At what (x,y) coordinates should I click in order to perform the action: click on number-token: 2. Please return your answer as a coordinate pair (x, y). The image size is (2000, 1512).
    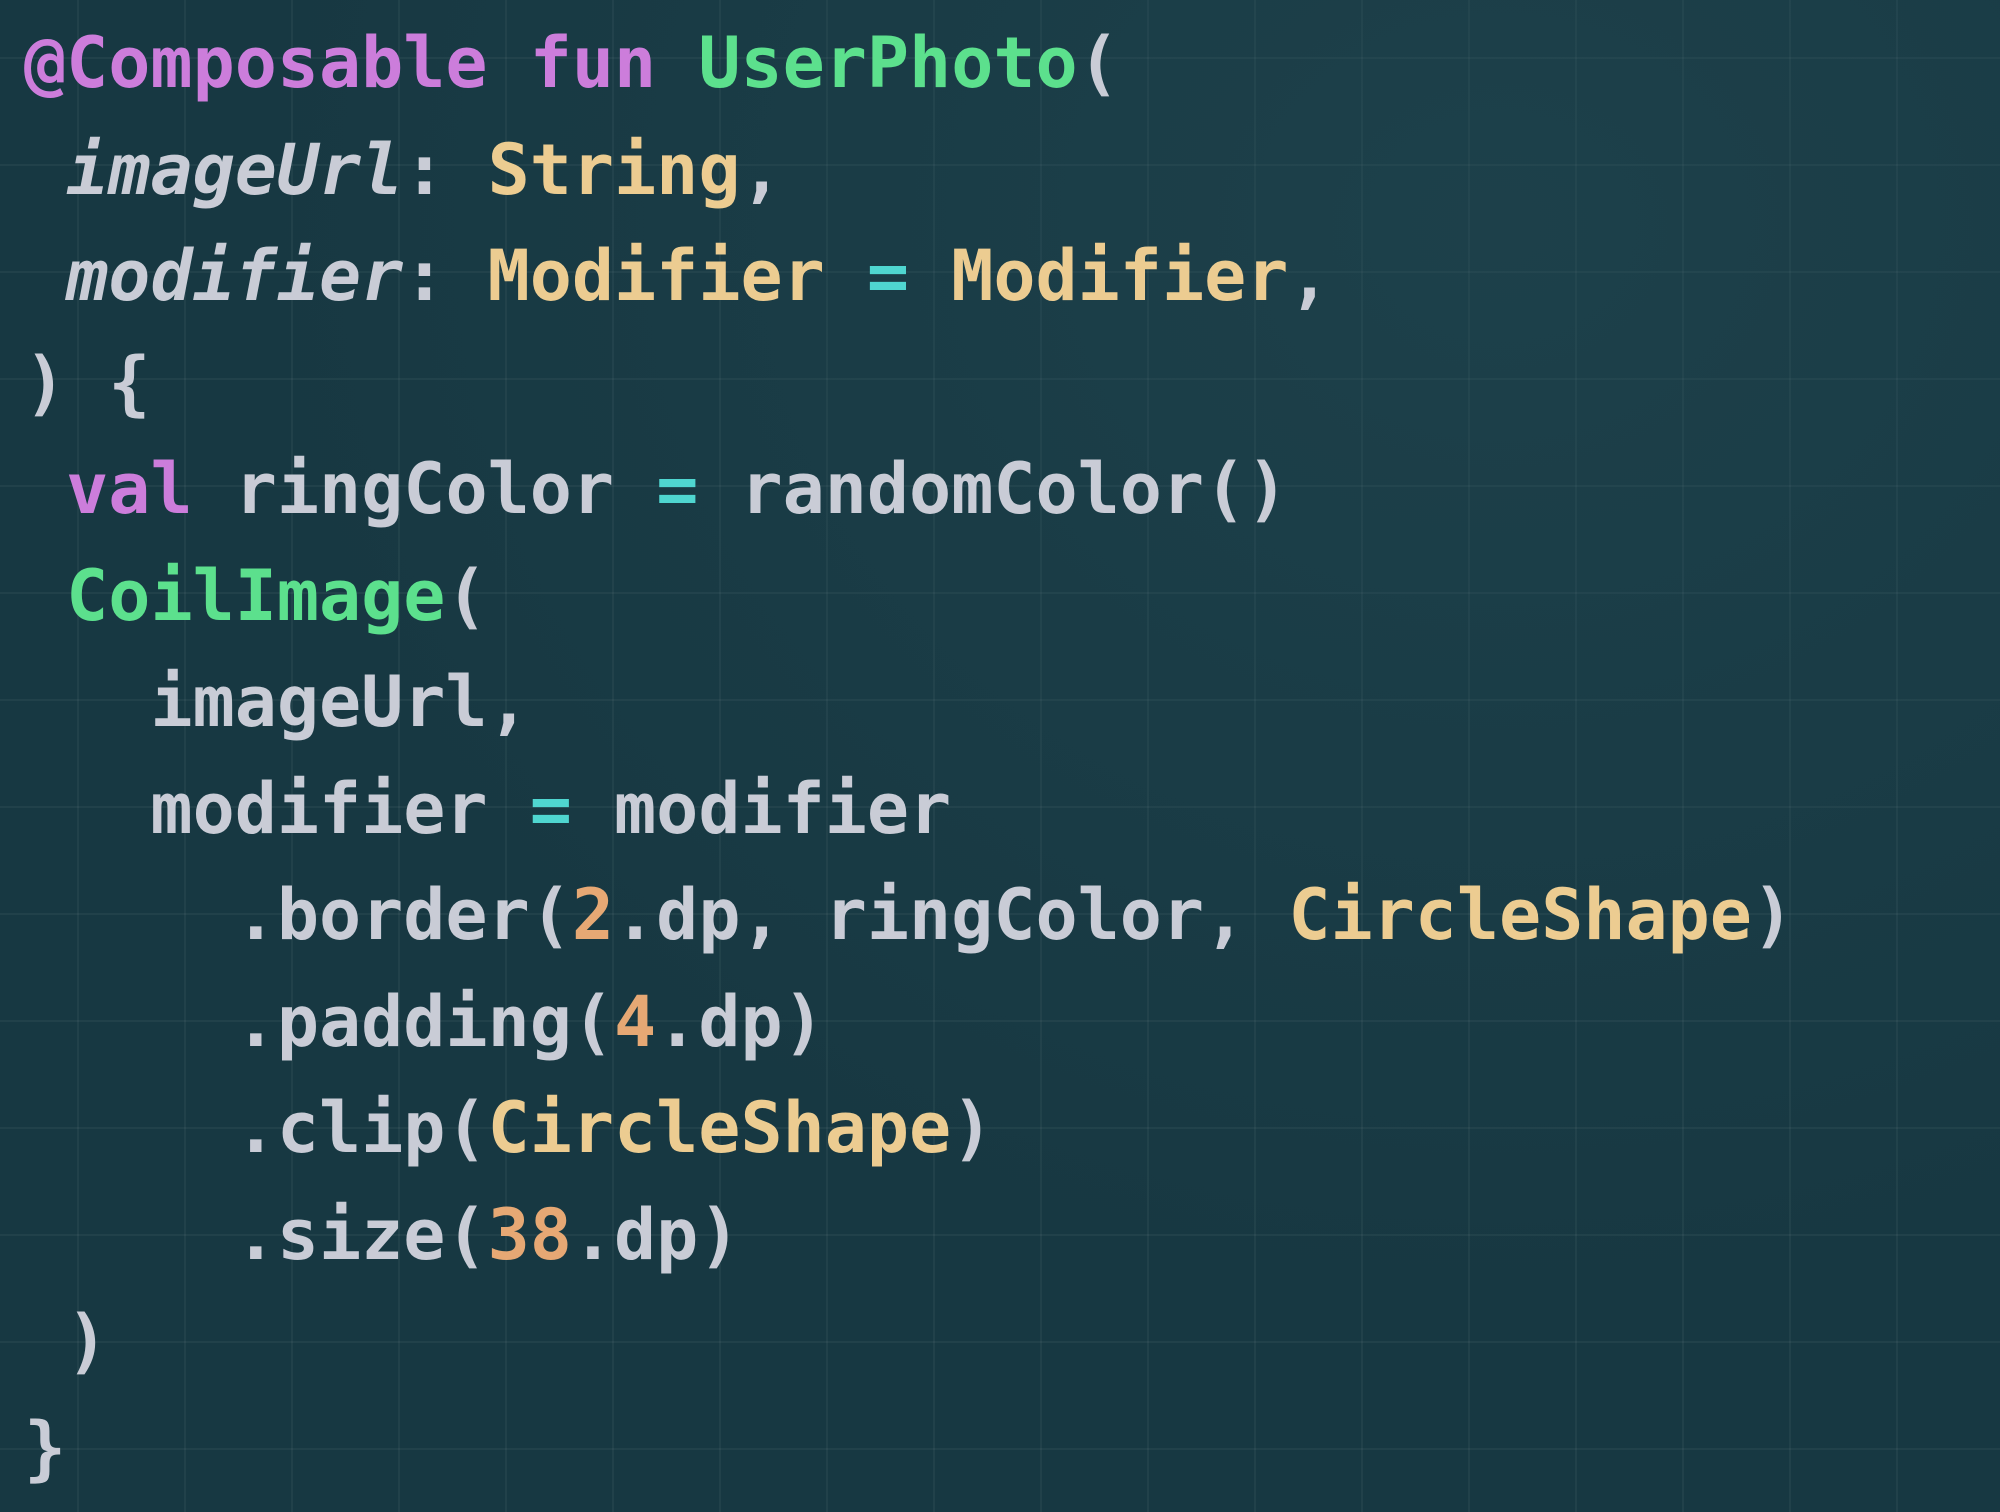
    Looking at the image, I should click on (593, 915).